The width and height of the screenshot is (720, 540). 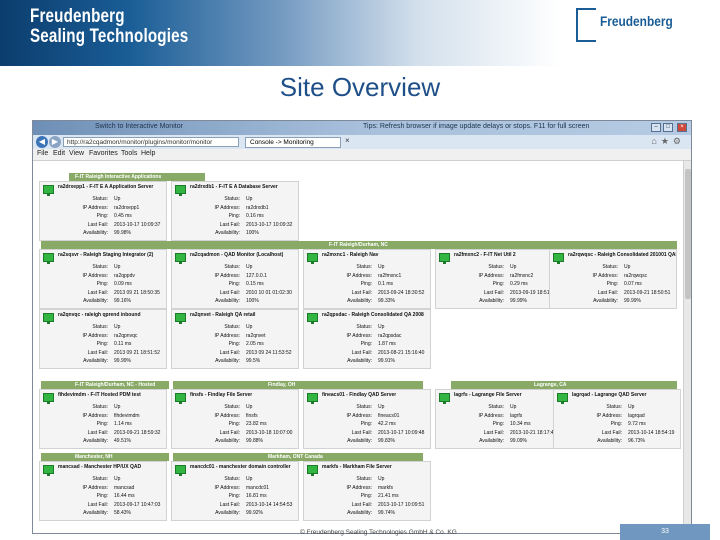 What do you see at coordinates (668, 127) in the screenshot?
I see `maximize-button: □` at bounding box center [668, 127].